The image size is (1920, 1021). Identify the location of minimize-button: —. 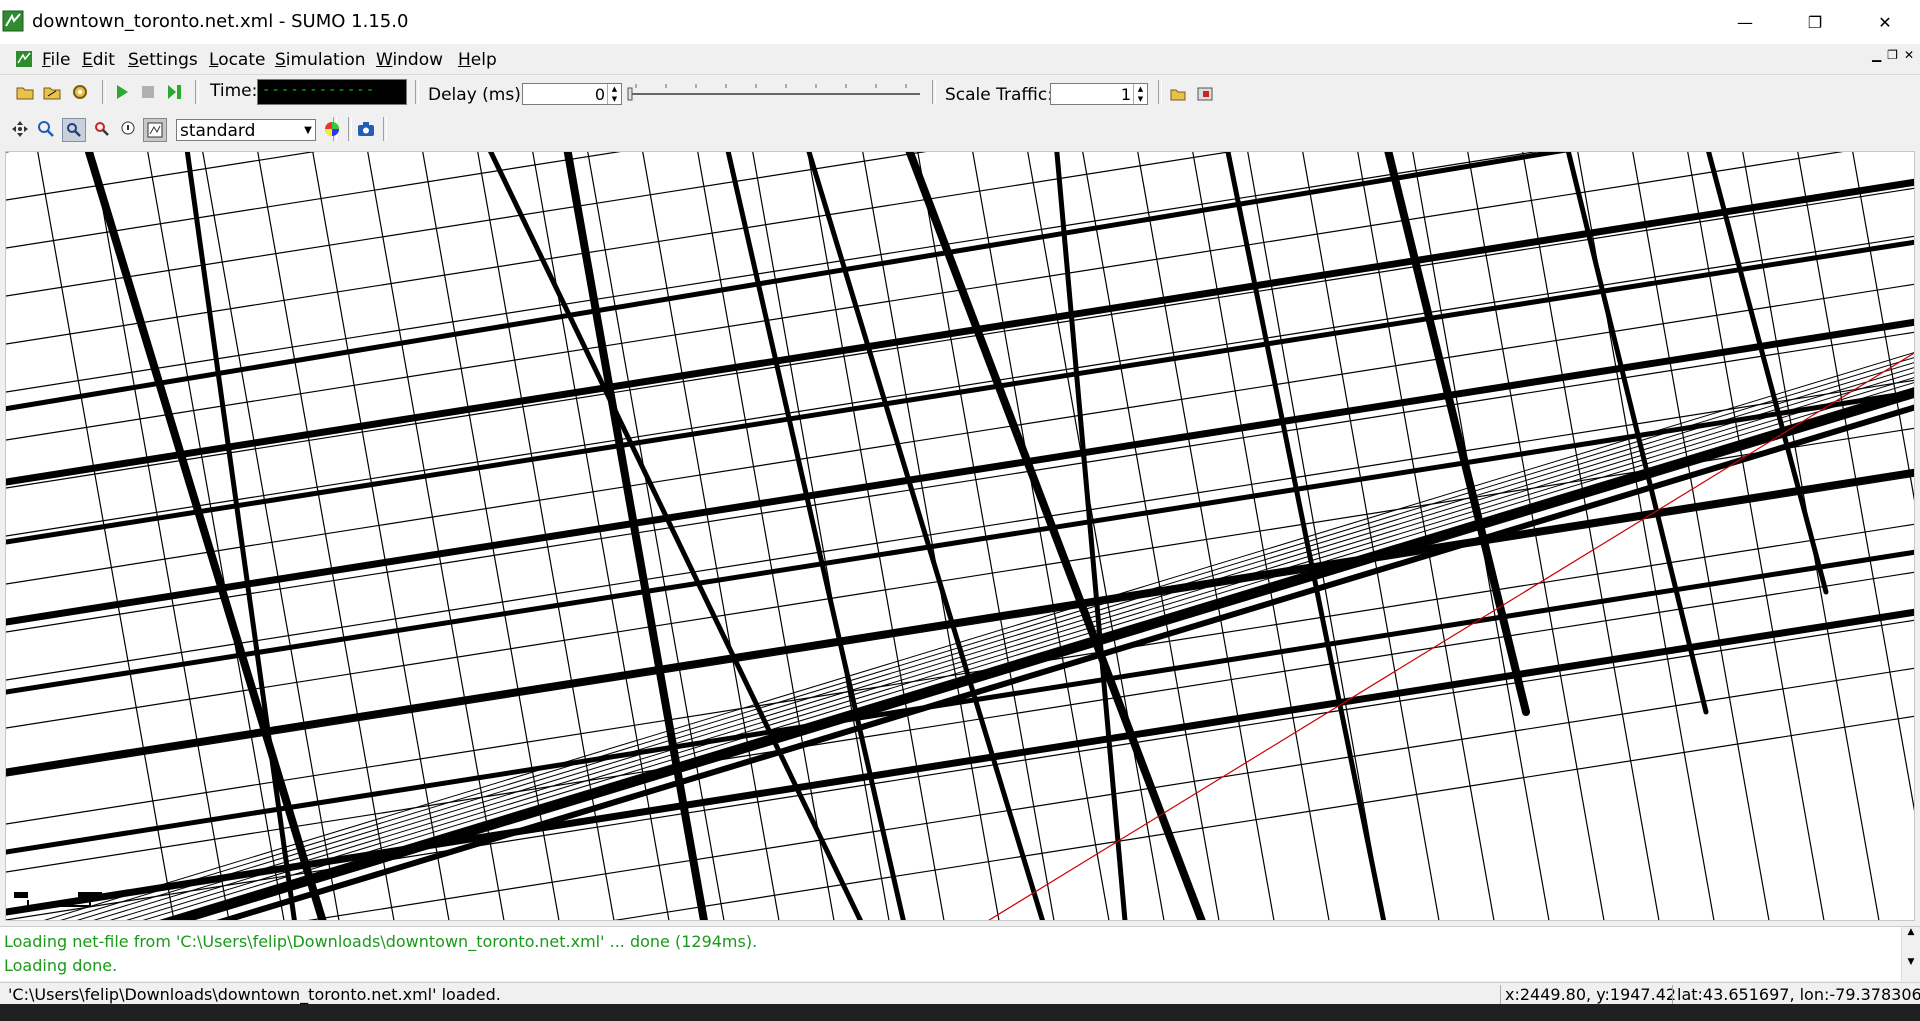
(1745, 22).